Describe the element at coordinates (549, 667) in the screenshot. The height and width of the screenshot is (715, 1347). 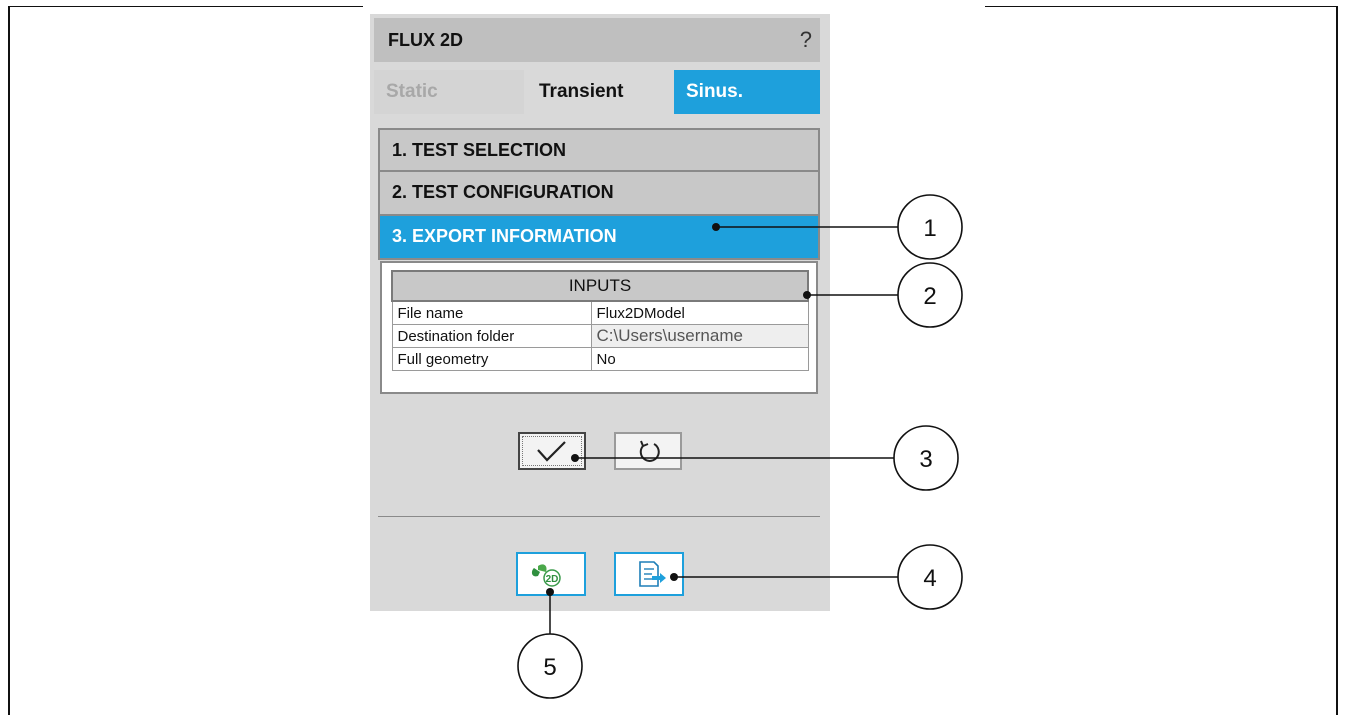
I see `callout-5-label: 5` at that location.